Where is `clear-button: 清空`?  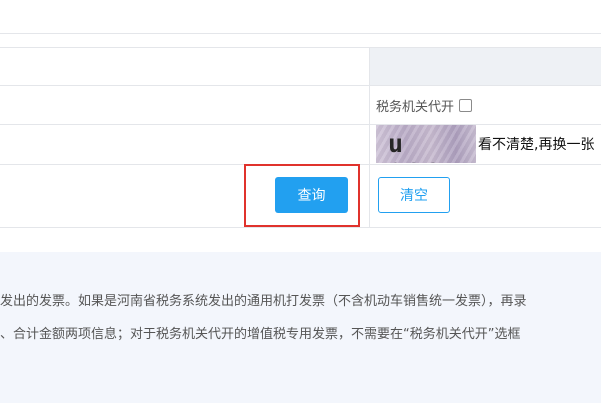
clear-button: 清空 is located at coordinates (414, 195).